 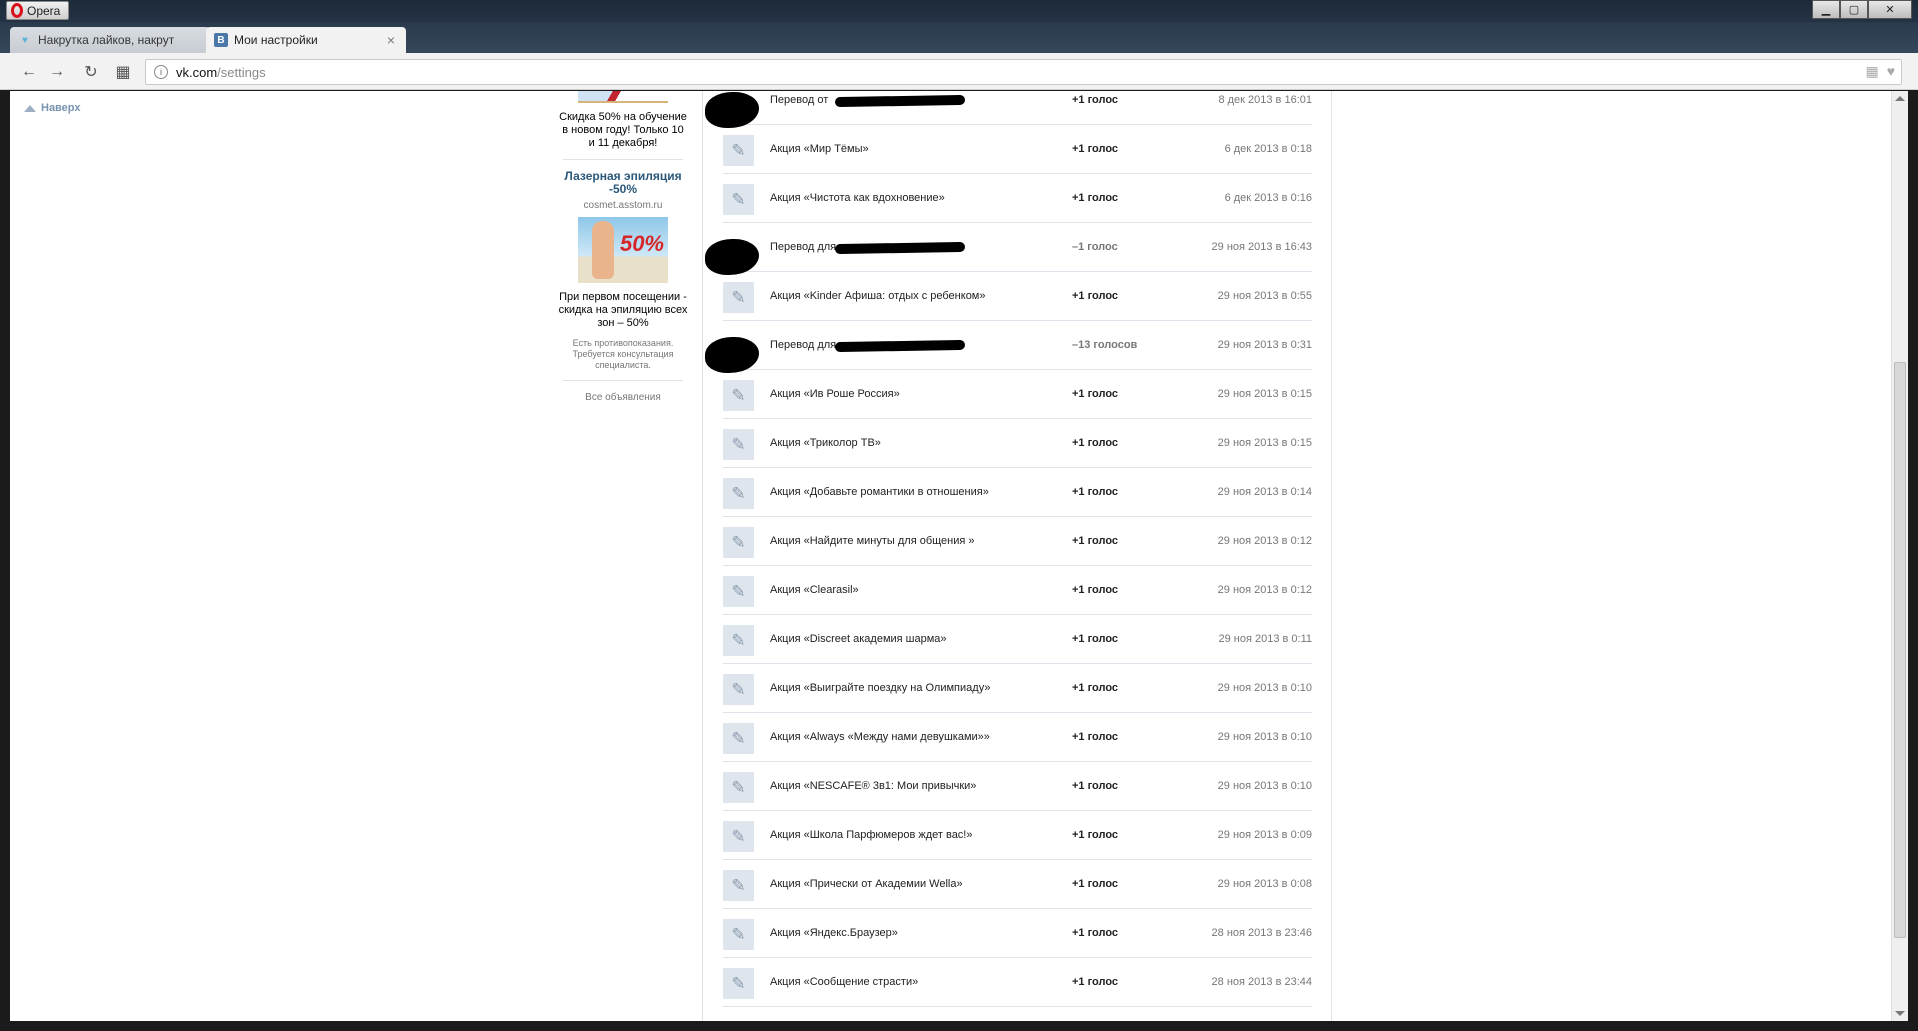 What do you see at coordinates (391, 40) in the screenshot?
I see `tab-close-icon: ×` at bounding box center [391, 40].